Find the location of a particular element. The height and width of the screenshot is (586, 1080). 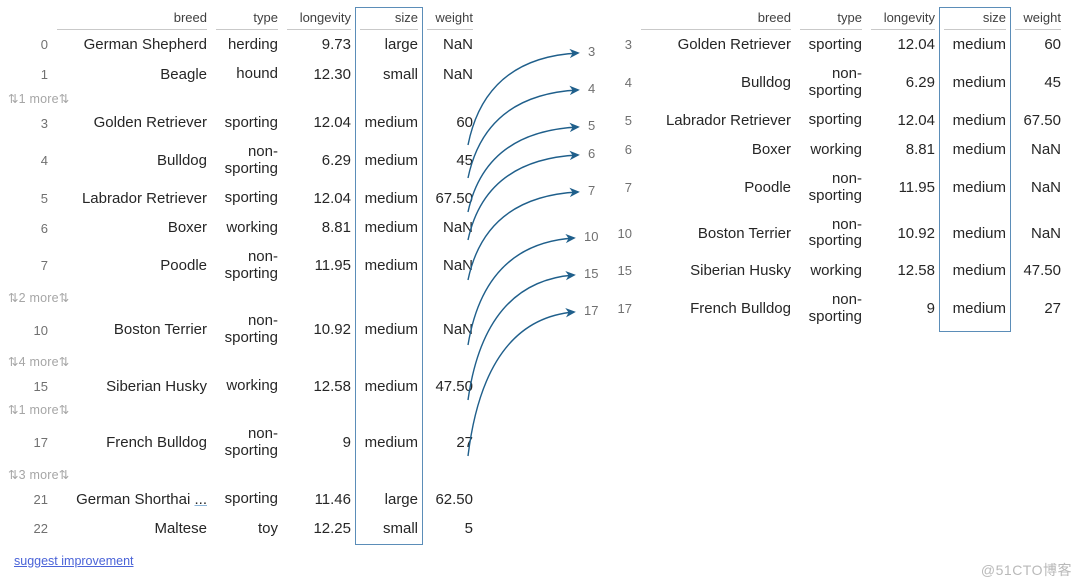

cell-longevity: 11.95 is located at coordinates (332, 266).